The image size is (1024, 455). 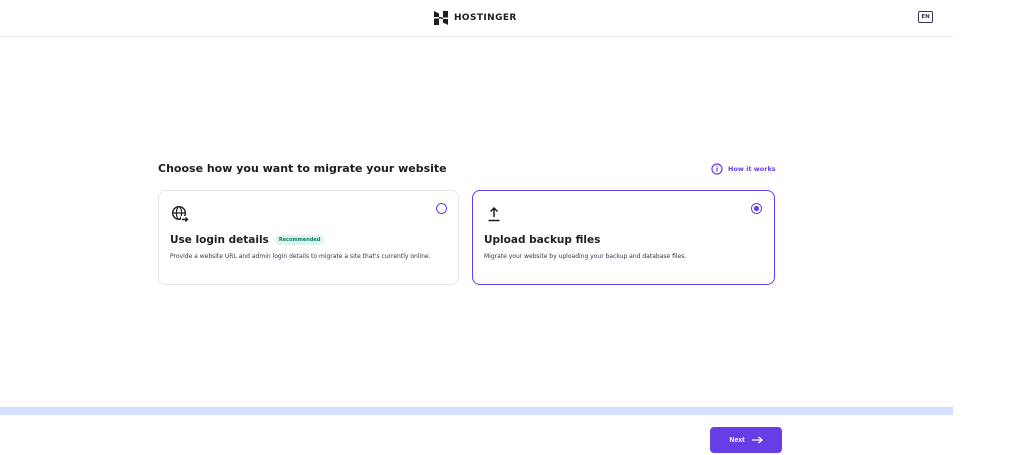 I want to click on brand-name: HOSTINGER, so click(x=485, y=18).